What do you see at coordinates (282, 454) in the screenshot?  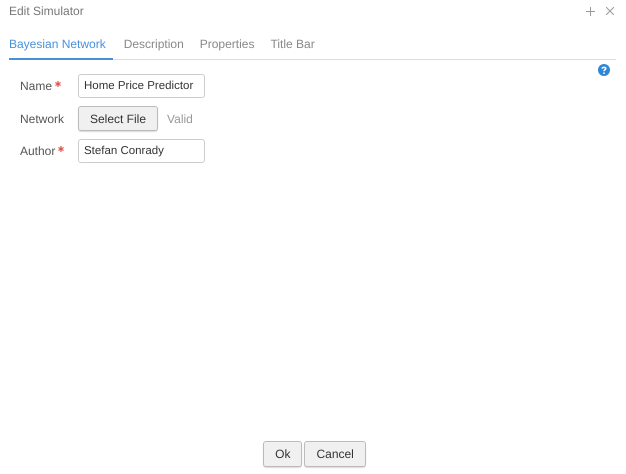 I see `ok-button: Ok` at bounding box center [282, 454].